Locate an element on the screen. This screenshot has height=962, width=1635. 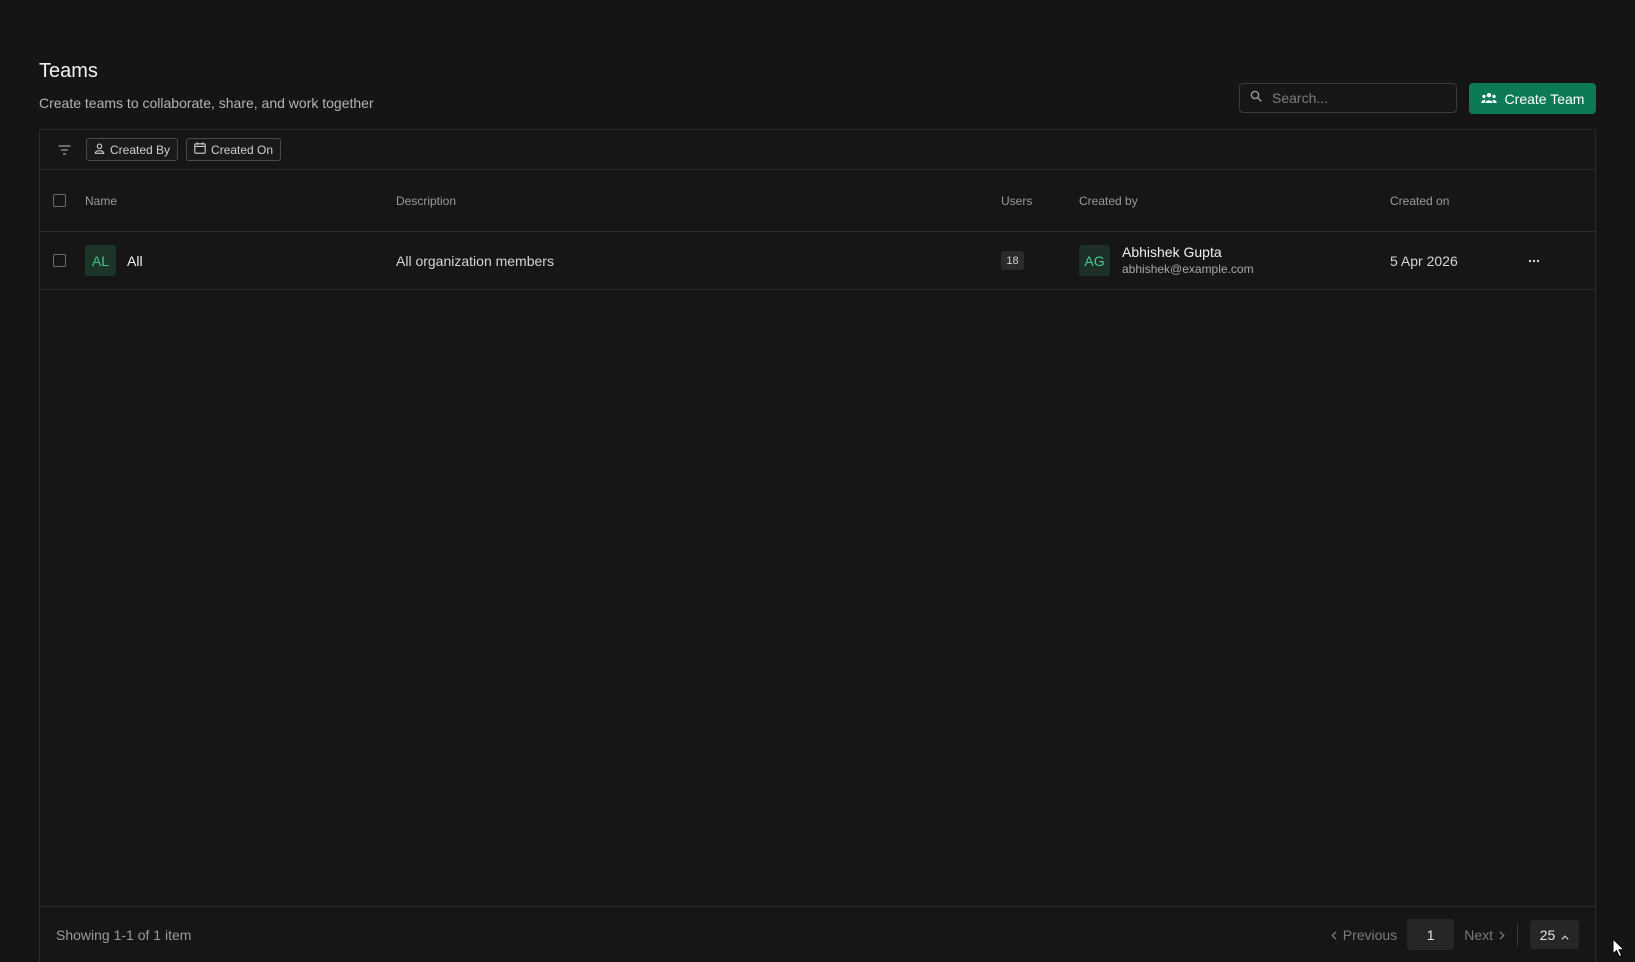
team-name-cell: AL All is located at coordinates (114, 260).